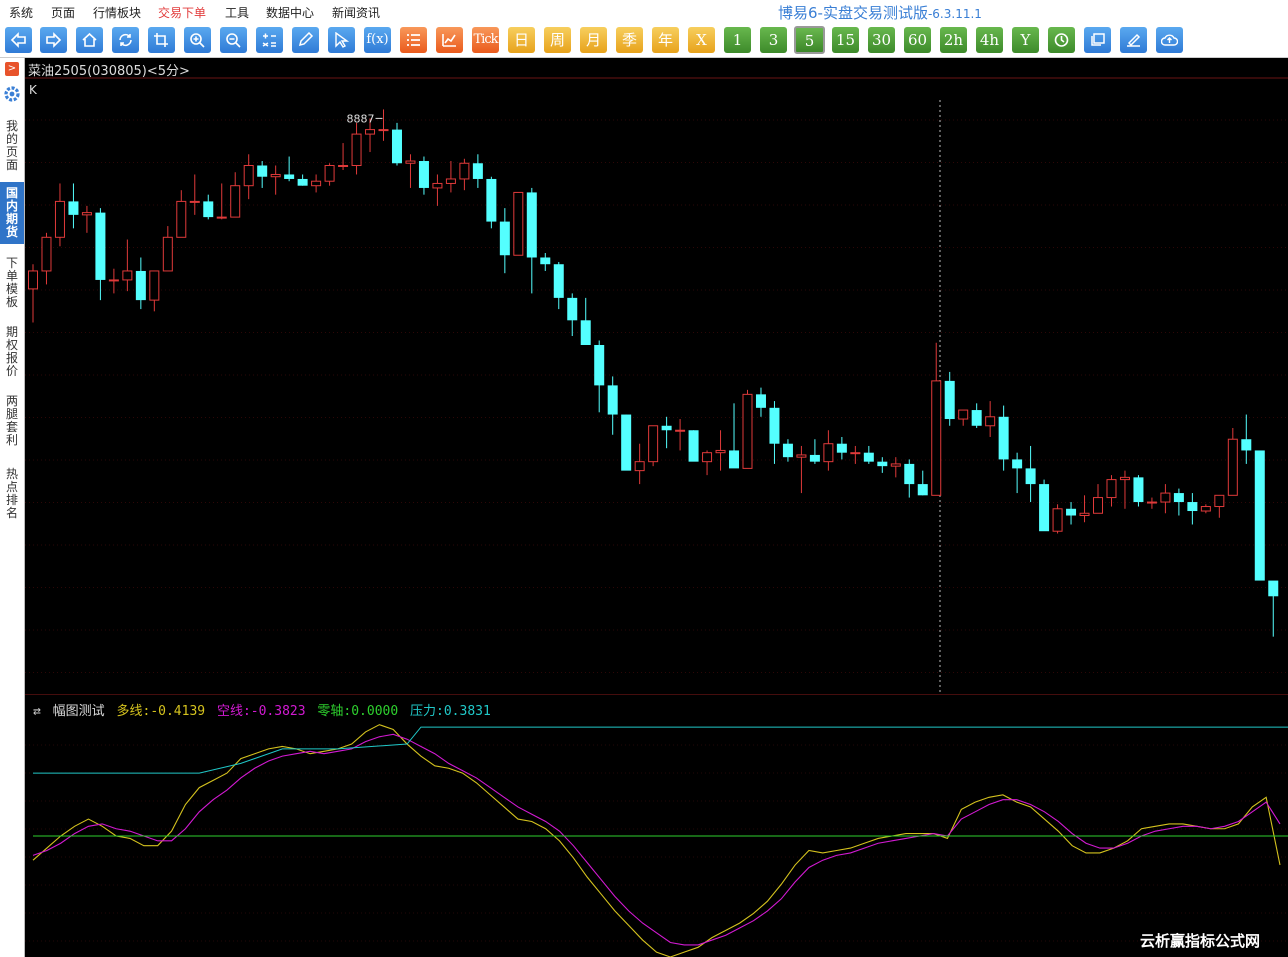 Image resolution: width=1288 pixels, height=957 pixels. What do you see at coordinates (117, 12) in the screenshot?
I see `menu-market-sector: 行情板块` at bounding box center [117, 12].